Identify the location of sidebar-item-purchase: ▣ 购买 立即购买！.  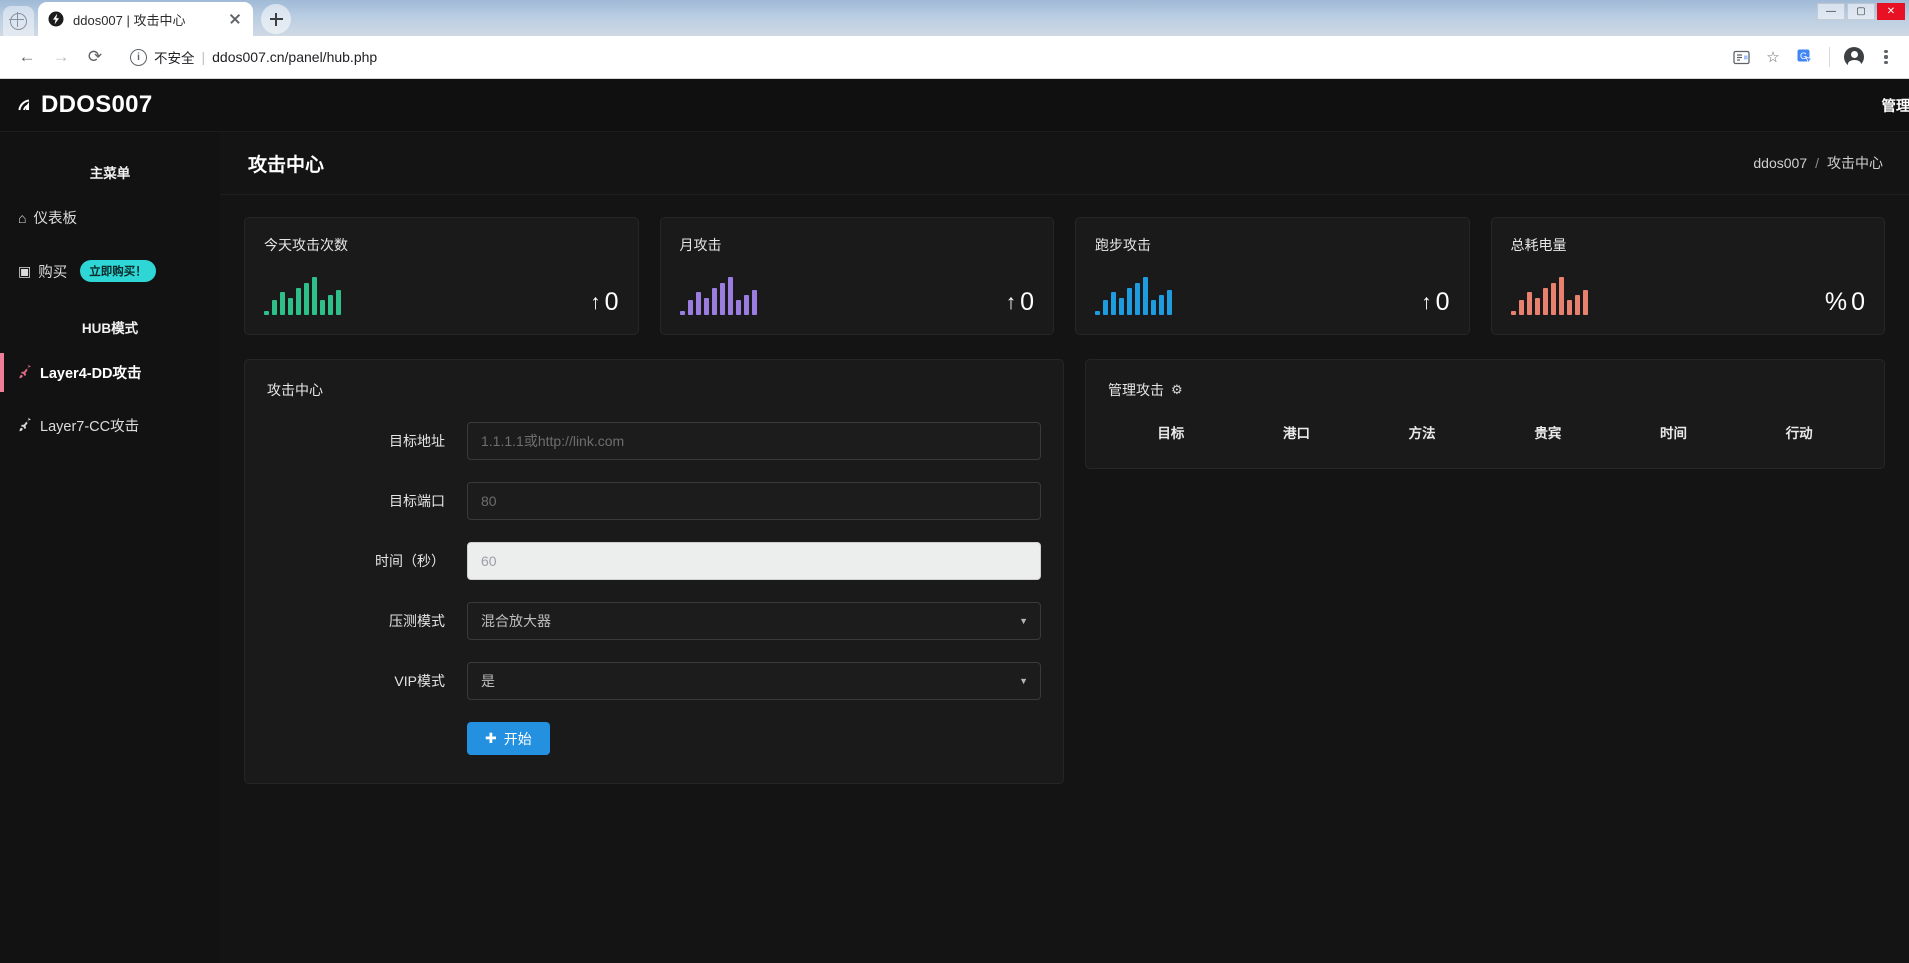
(110, 271).